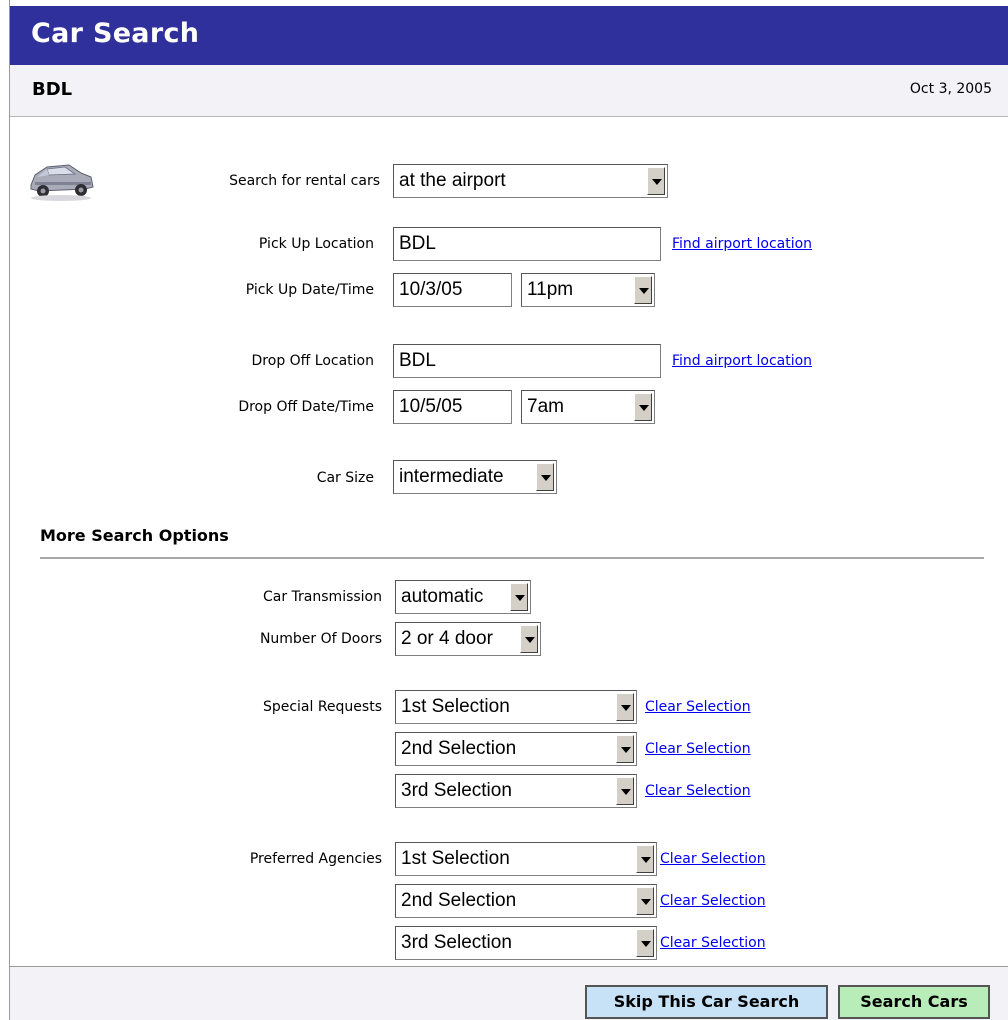  Describe the element at coordinates (62, 182) in the screenshot. I see `car-icon` at that location.